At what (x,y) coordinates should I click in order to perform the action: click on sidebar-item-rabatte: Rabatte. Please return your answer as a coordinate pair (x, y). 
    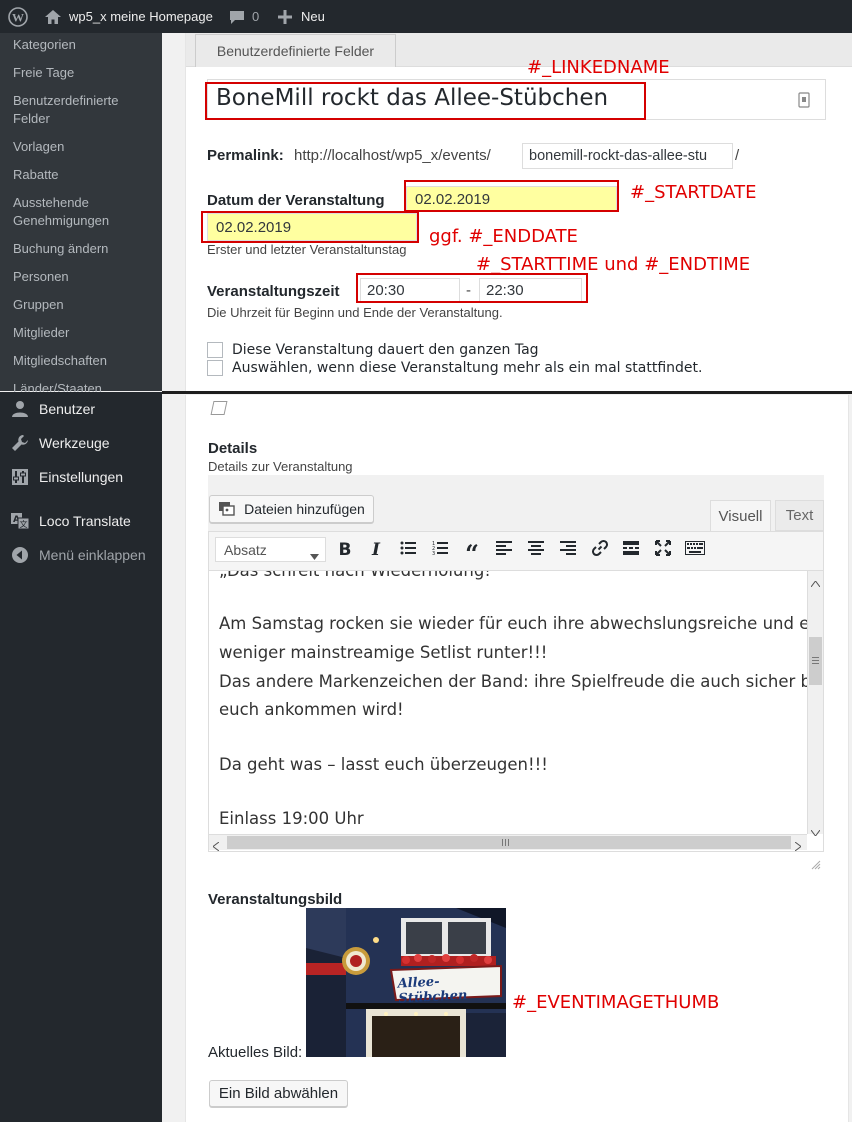
    Looking at the image, I should click on (36, 175).